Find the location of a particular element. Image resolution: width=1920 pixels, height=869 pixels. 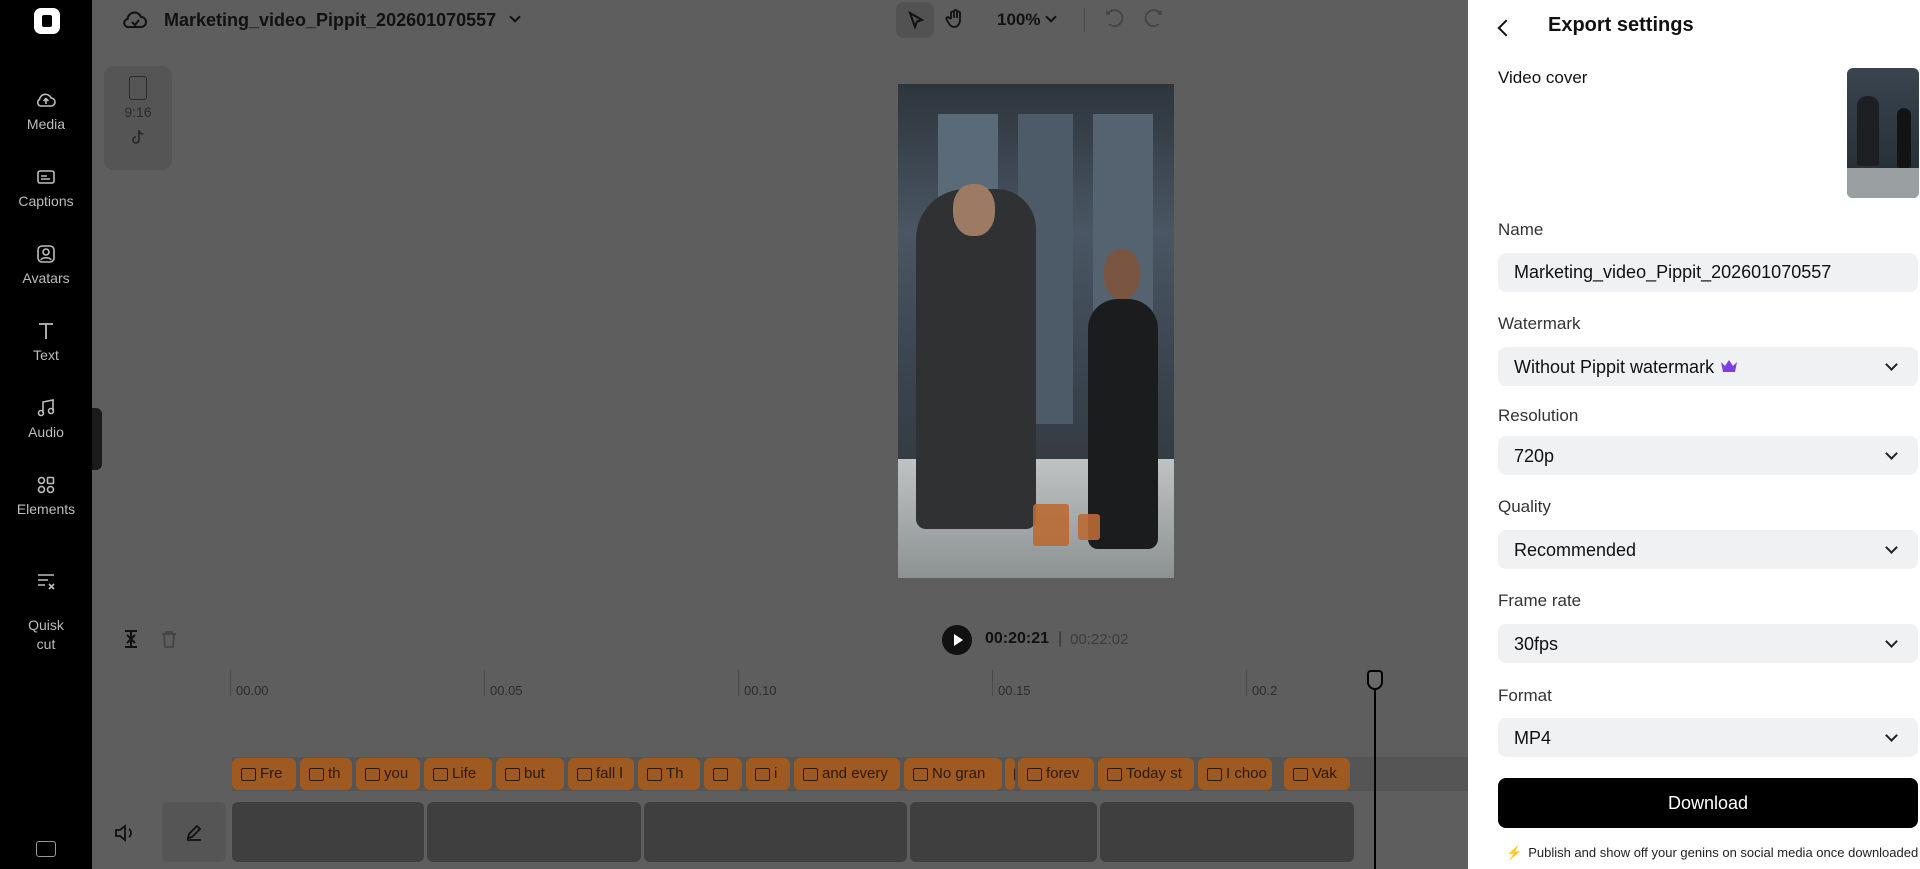

frame-rate-value: 30fps is located at coordinates (1536, 644).